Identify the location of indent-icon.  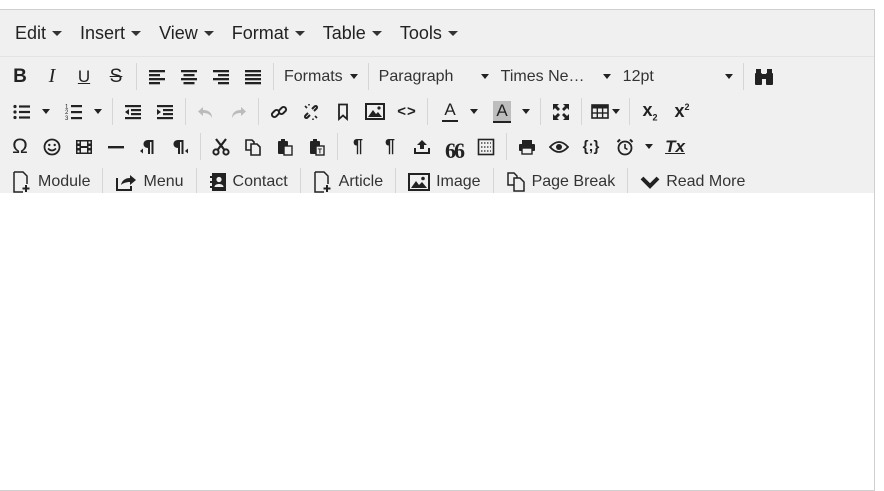
(165, 111).